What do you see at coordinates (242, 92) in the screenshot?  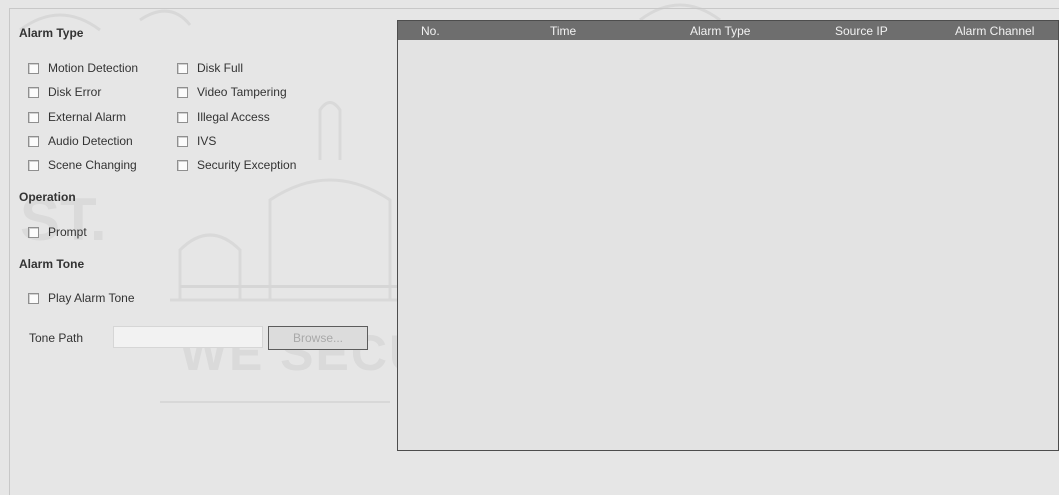 I see `checkbox-label: Video Tampering` at bounding box center [242, 92].